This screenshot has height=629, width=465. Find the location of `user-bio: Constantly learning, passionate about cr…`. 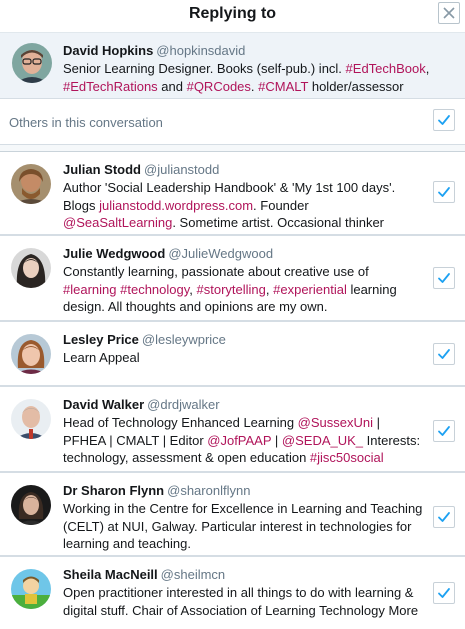

user-bio: Constantly learning, passionate about cr… is located at coordinates (244, 289).